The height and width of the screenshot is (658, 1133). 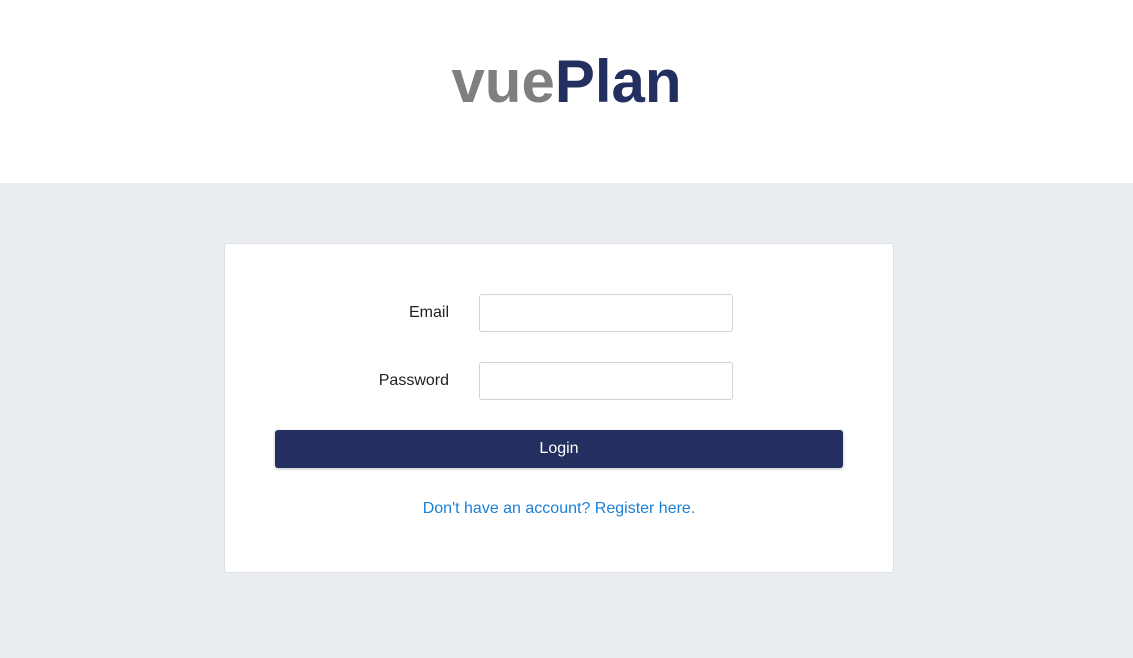 I want to click on app-logo: vuePlan, so click(x=566, y=82).